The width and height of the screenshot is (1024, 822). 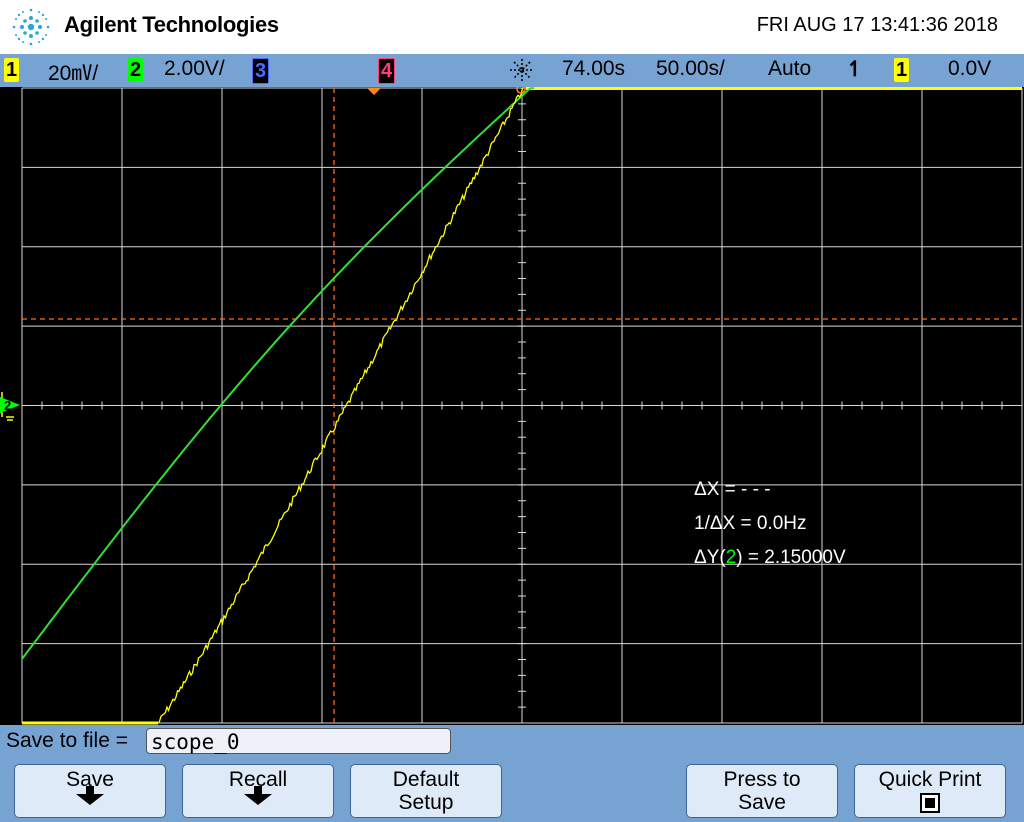 I want to click on ground-marker-label: 2, so click(x=7, y=405).